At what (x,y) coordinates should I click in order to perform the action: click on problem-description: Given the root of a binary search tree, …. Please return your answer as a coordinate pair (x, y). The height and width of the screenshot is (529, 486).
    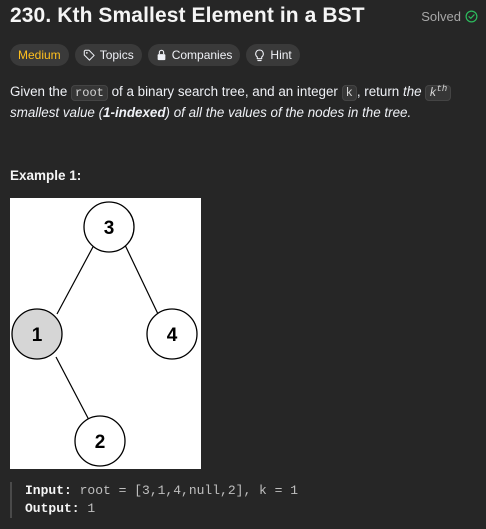
    Looking at the image, I should click on (245, 101).